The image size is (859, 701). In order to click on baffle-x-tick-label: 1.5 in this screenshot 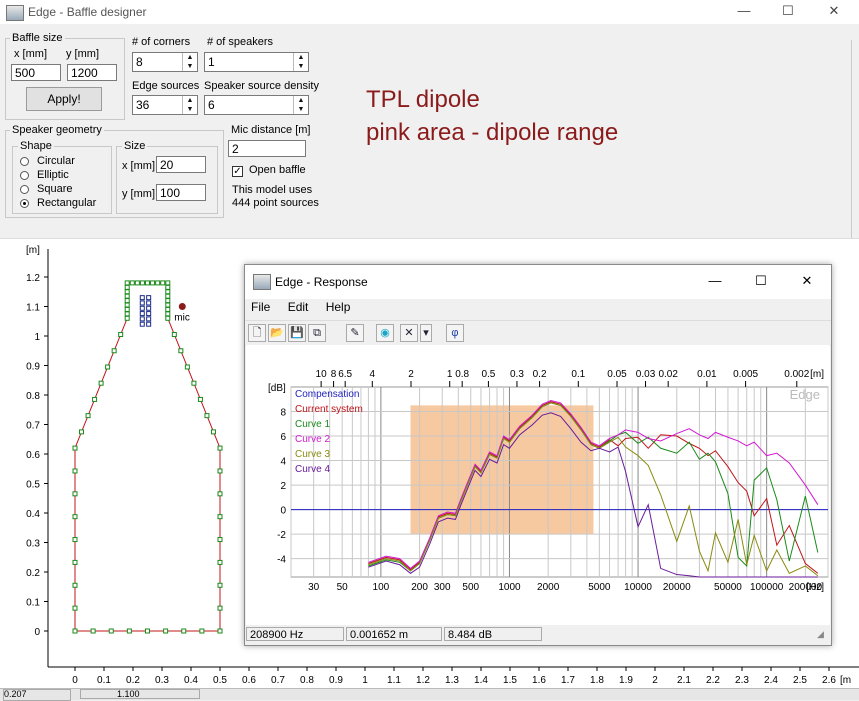, I will do `click(510, 680)`.